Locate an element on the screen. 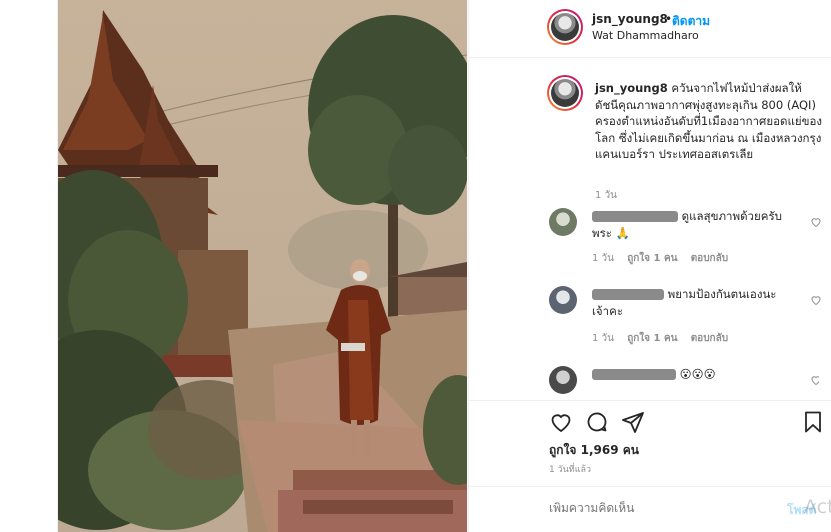  author-avatar is located at coordinates (565, 27).